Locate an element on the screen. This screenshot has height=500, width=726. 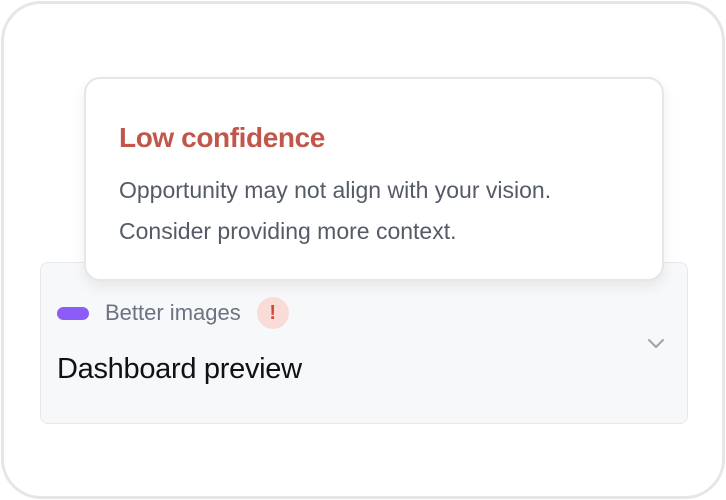
card-title: Dashboard preview is located at coordinates (179, 369).